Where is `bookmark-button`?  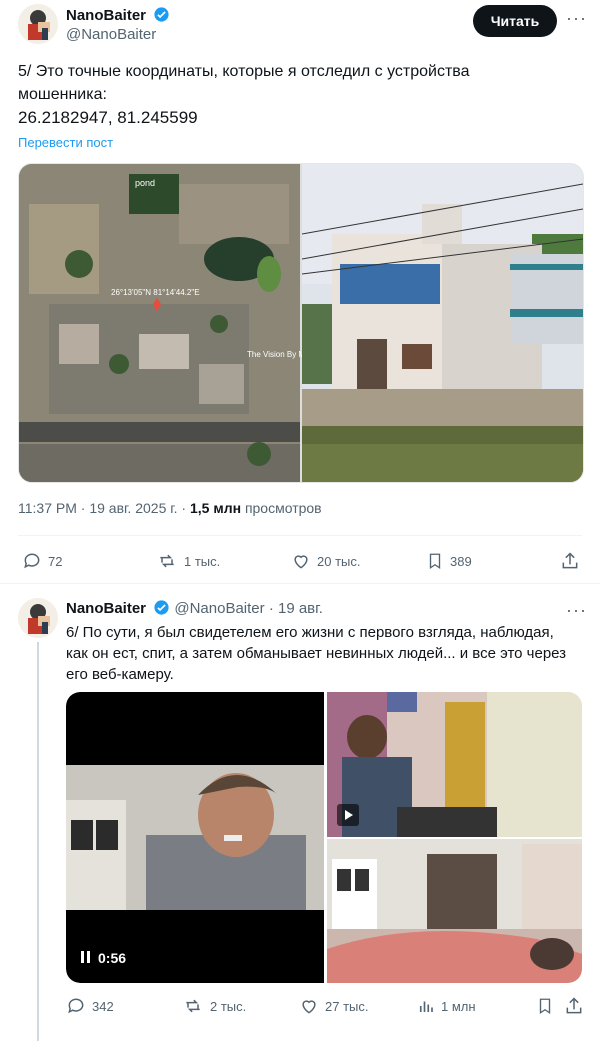
bookmark-button is located at coordinates (545, 1006).